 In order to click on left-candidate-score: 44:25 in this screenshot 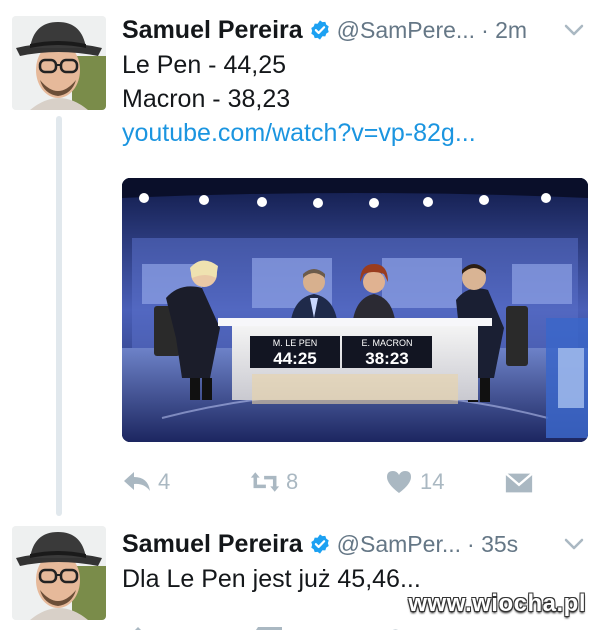, I will do `click(294, 358)`.